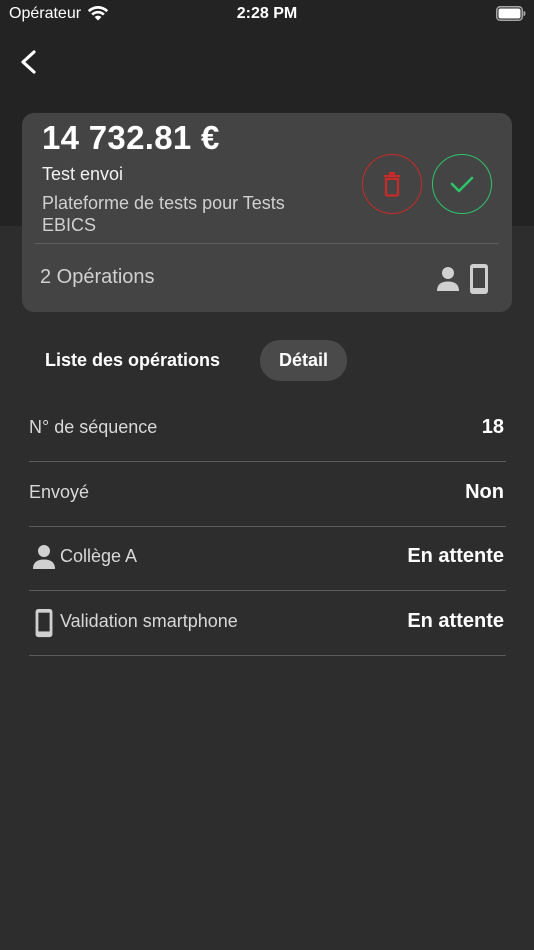 This screenshot has width=534, height=950. Describe the element at coordinates (511, 13) in the screenshot. I see `battery-icon` at that location.